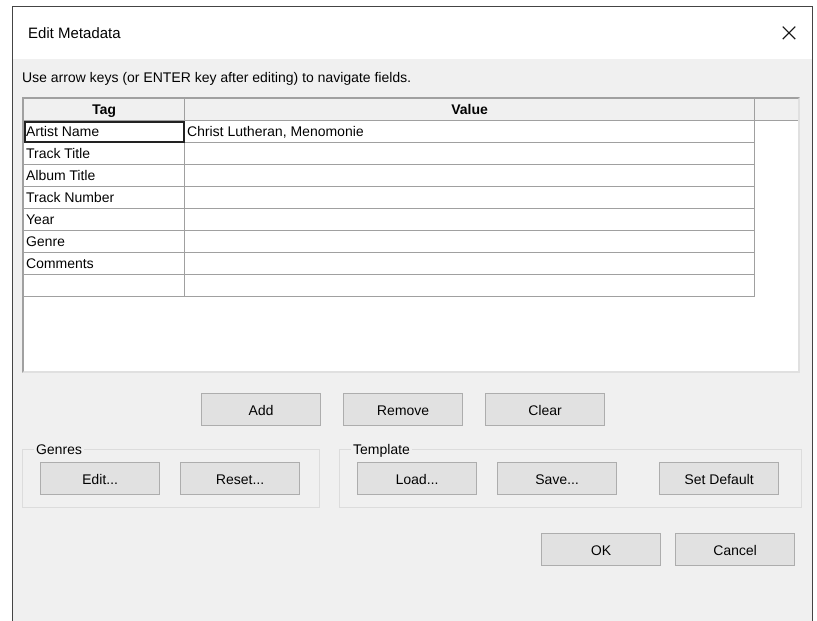 This screenshot has width=817, height=621. What do you see at coordinates (104, 154) in the screenshot?
I see `tag-cell: Track Title` at bounding box center [104, 154].